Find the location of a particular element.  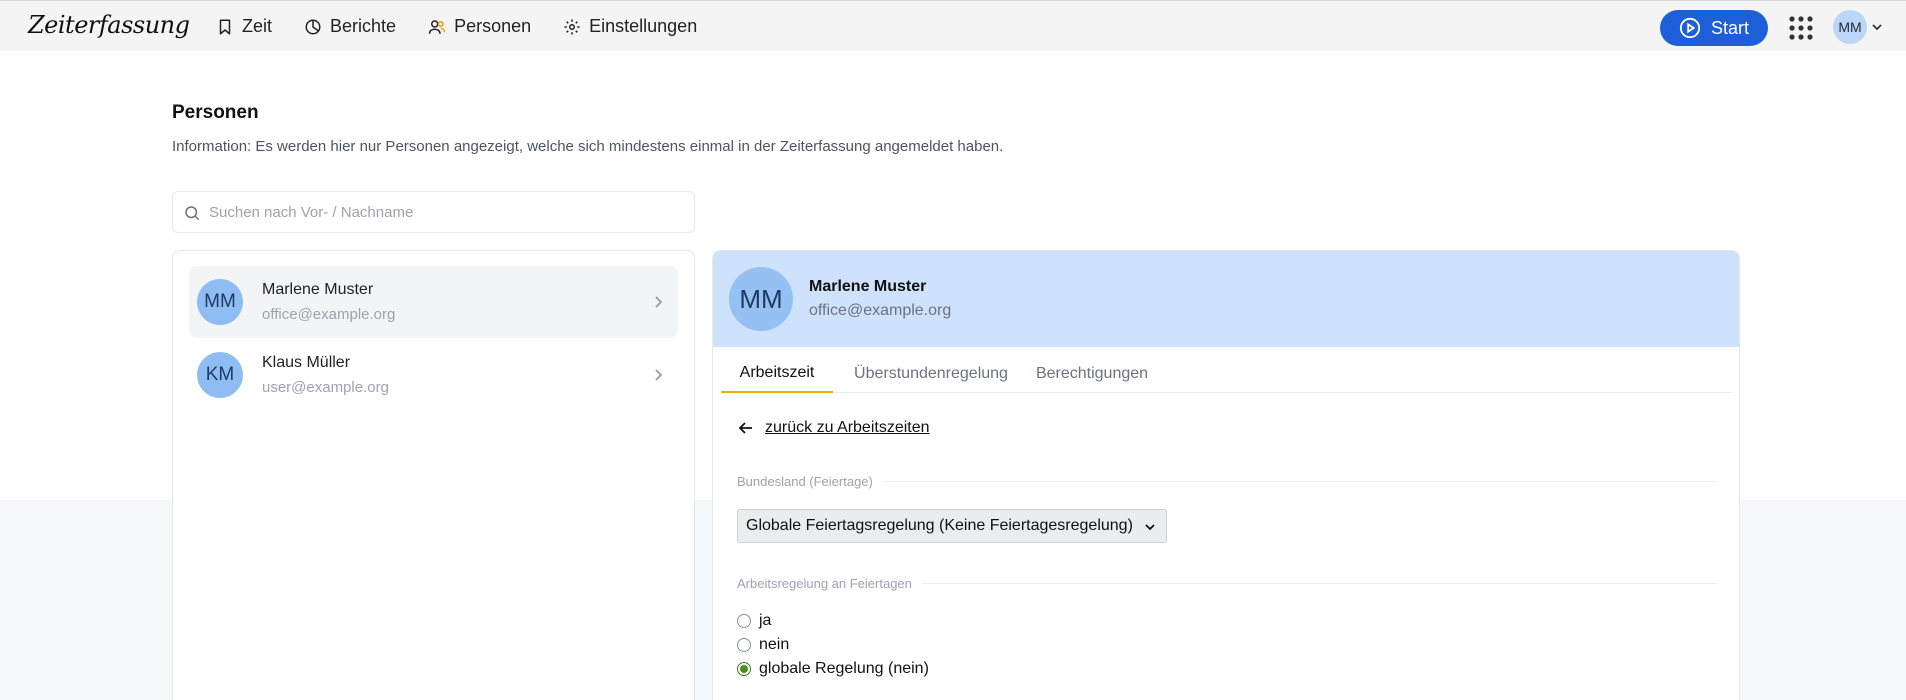

users-icon is located at coordinates (437, 26).